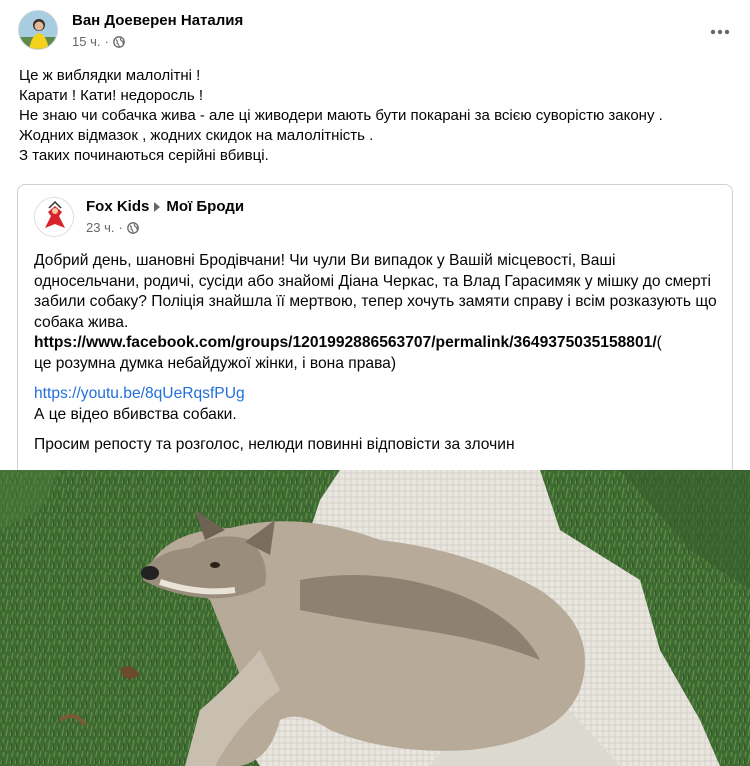  Describe the element at coordinates (100, 227) in the screenshot. I see `shared-post-time: 23 ч.` at that location.